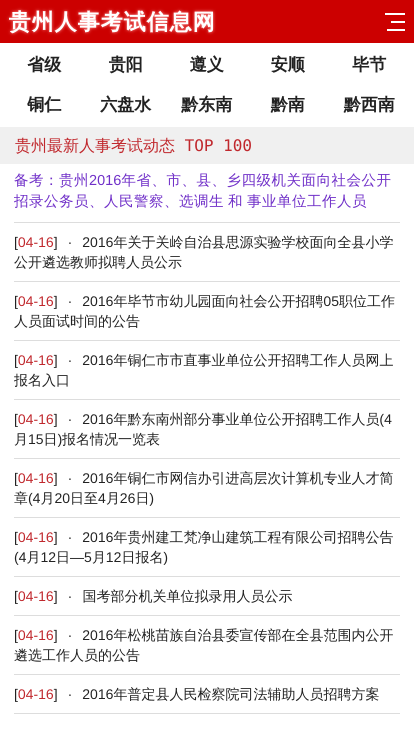 The height and width of the screenshot is (733, 414). I want to click on region-link: 遵义, so click(207, 65).